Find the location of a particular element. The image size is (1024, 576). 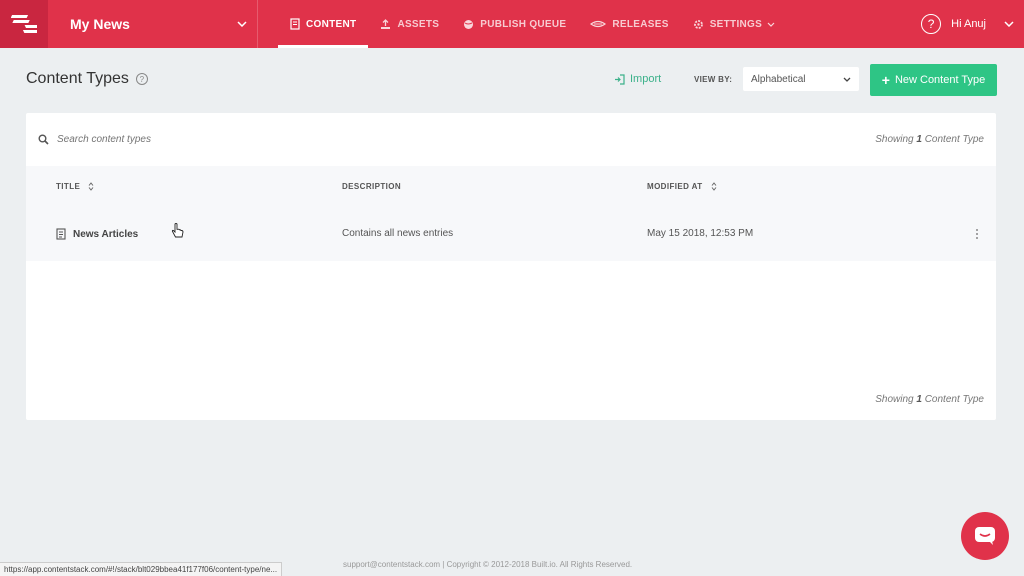

chat-button is located at coordinates (985, 536).